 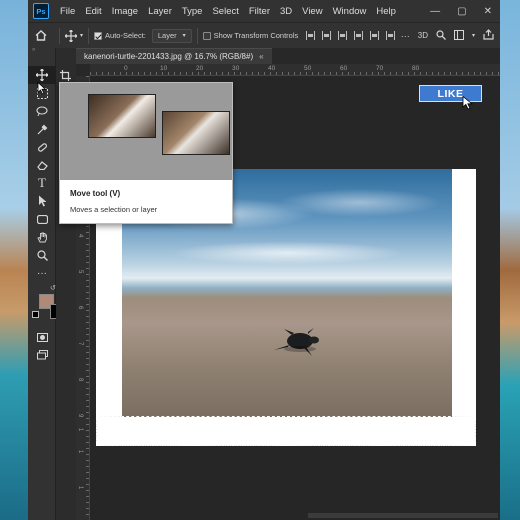 What do you see at coordinates (206, 35) in the screenshot?
I see `show-transform-checkbox` at bounding box center [206, 35].